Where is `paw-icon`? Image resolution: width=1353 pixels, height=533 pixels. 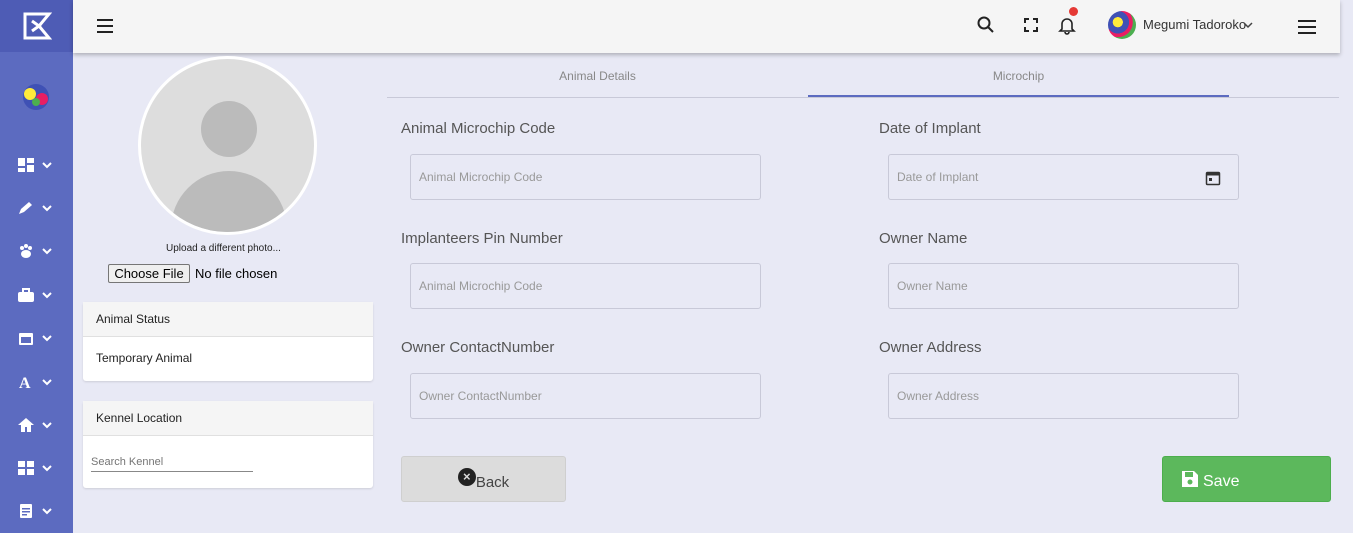
paw-icon is located at coordinates (26, 251).